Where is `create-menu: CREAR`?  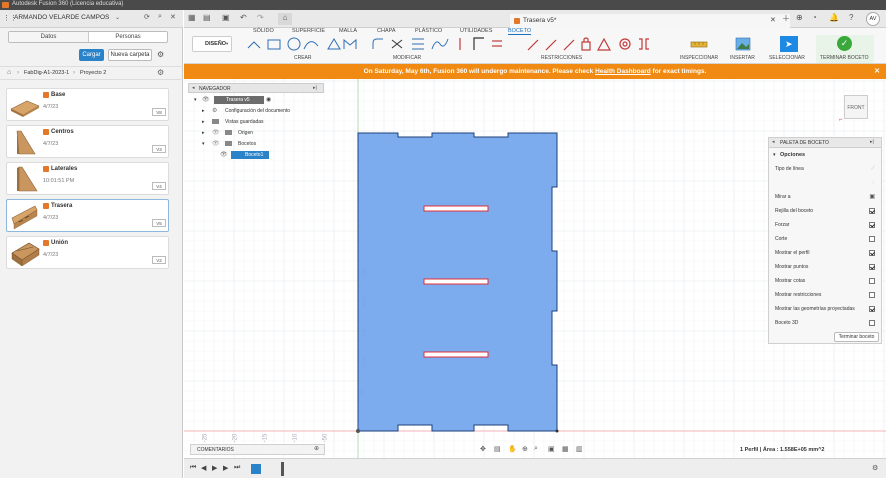
create-menu: CREAR is located at coordinates (303, 58).